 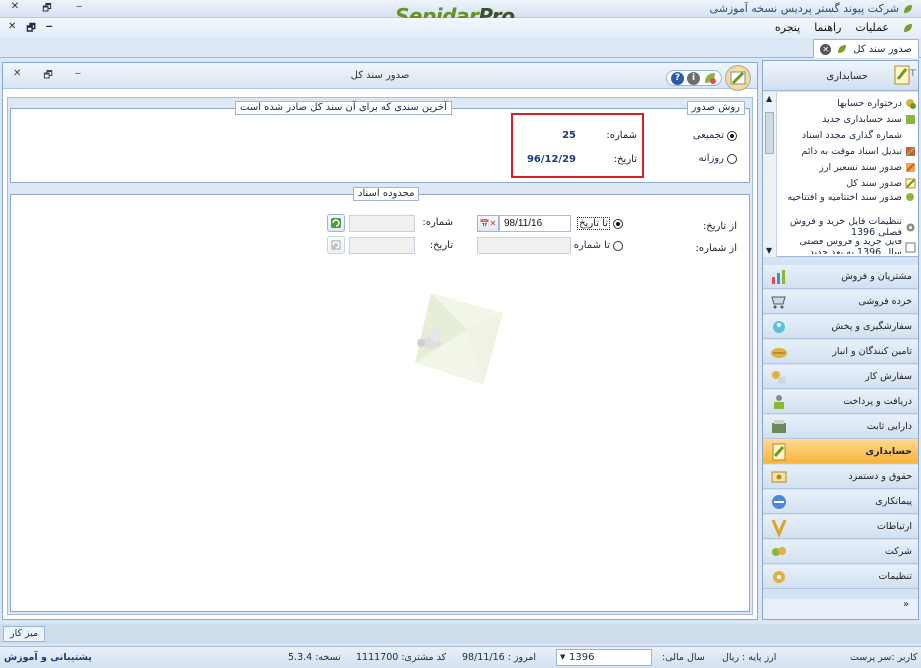 I want to click on settings-icon, so click(x=779, y=577).